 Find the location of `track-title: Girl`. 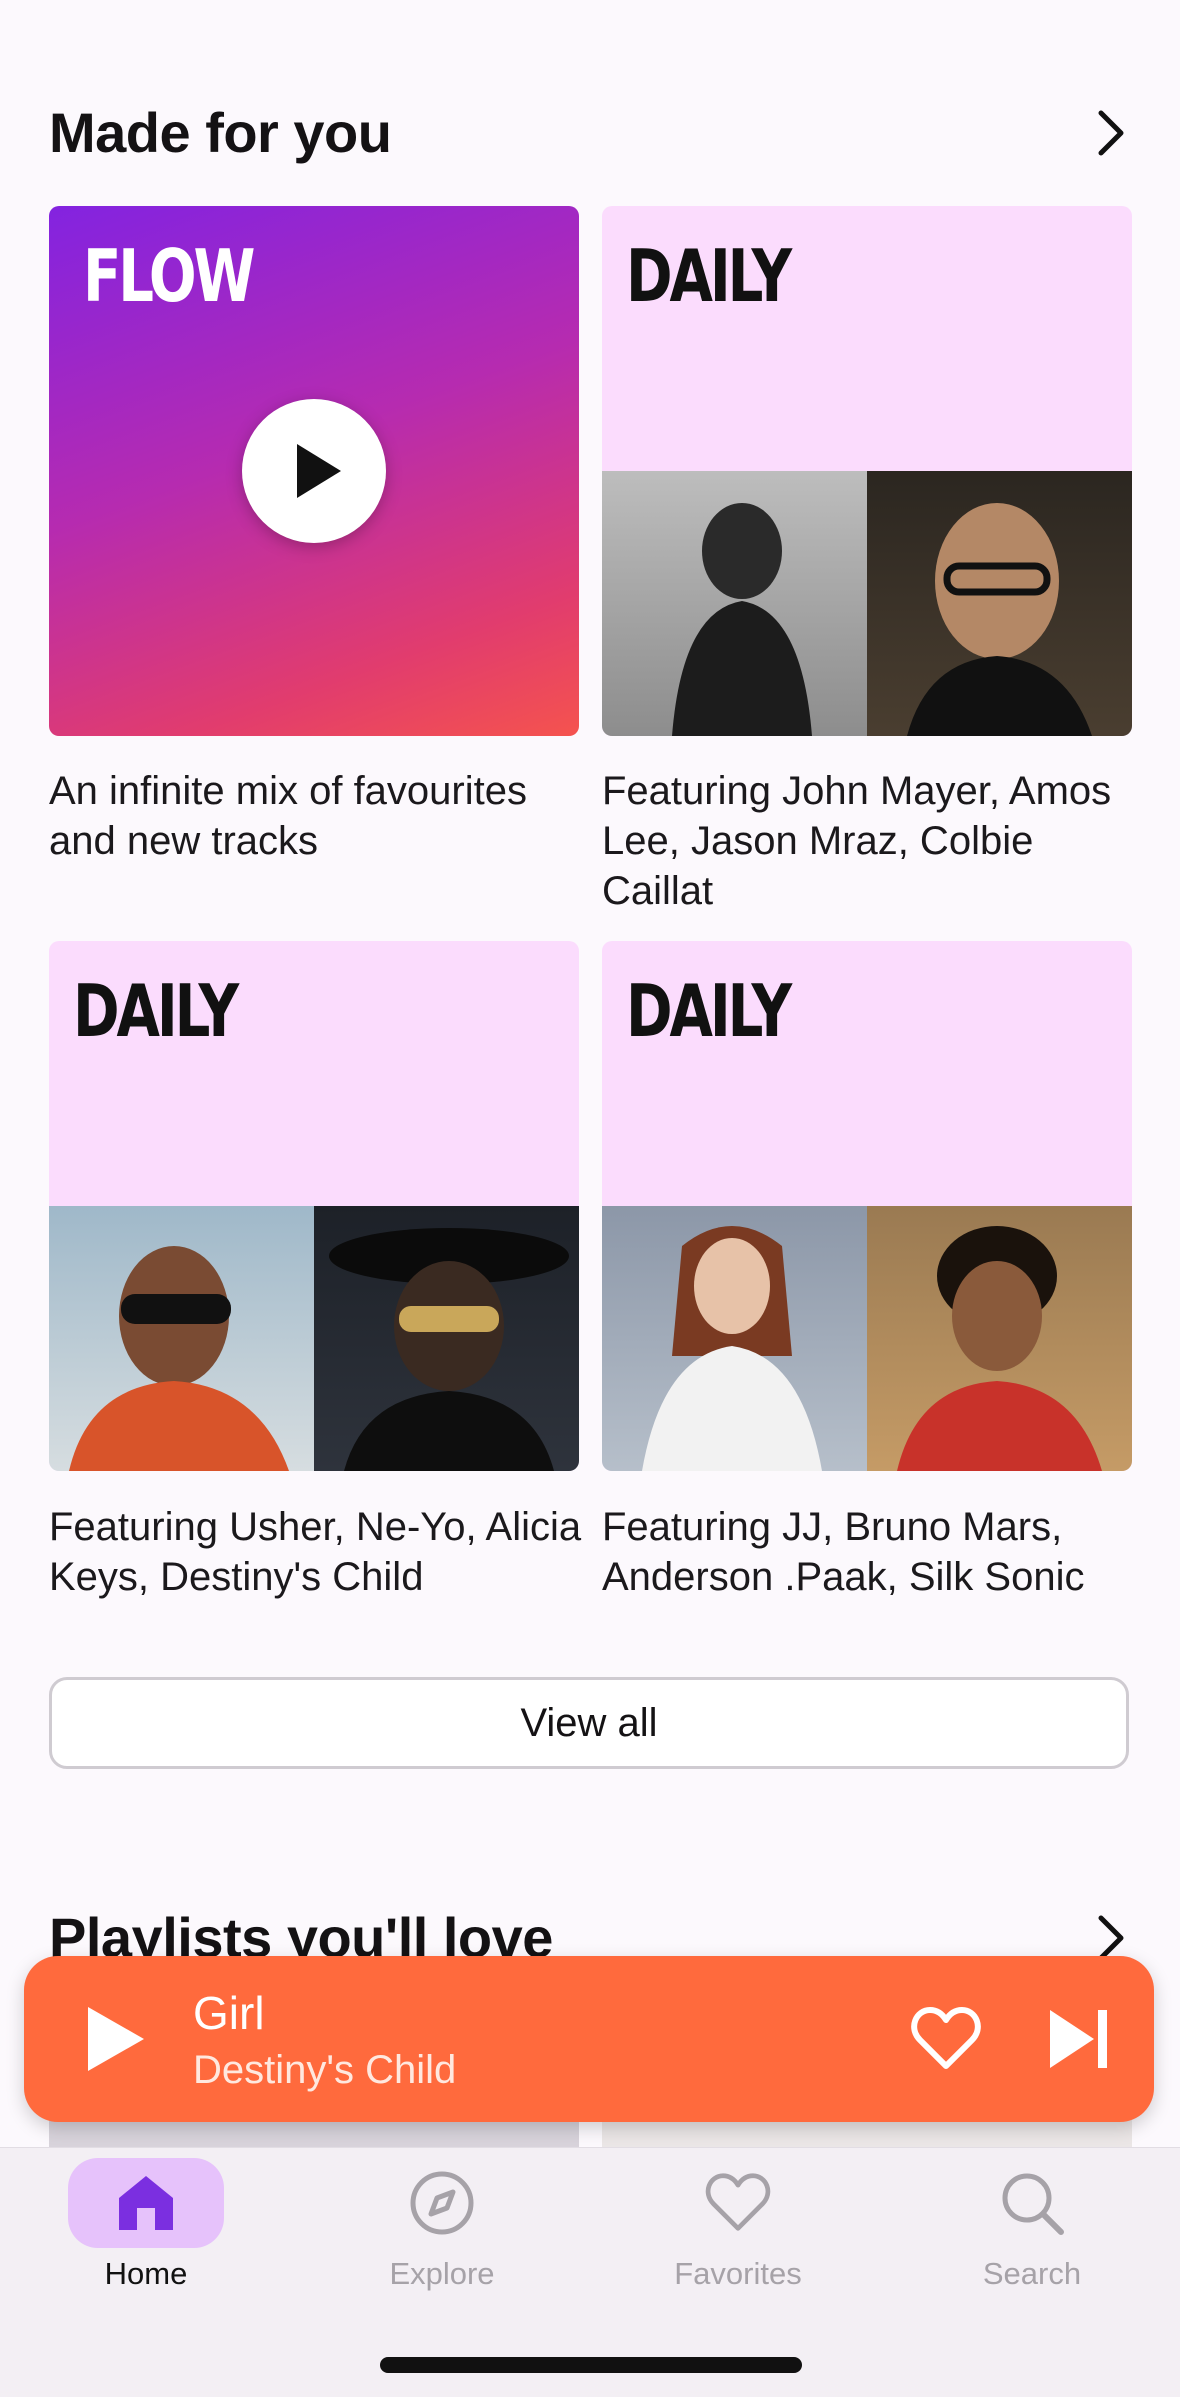

track-title: Girl is located at coordinates (229, 2013).